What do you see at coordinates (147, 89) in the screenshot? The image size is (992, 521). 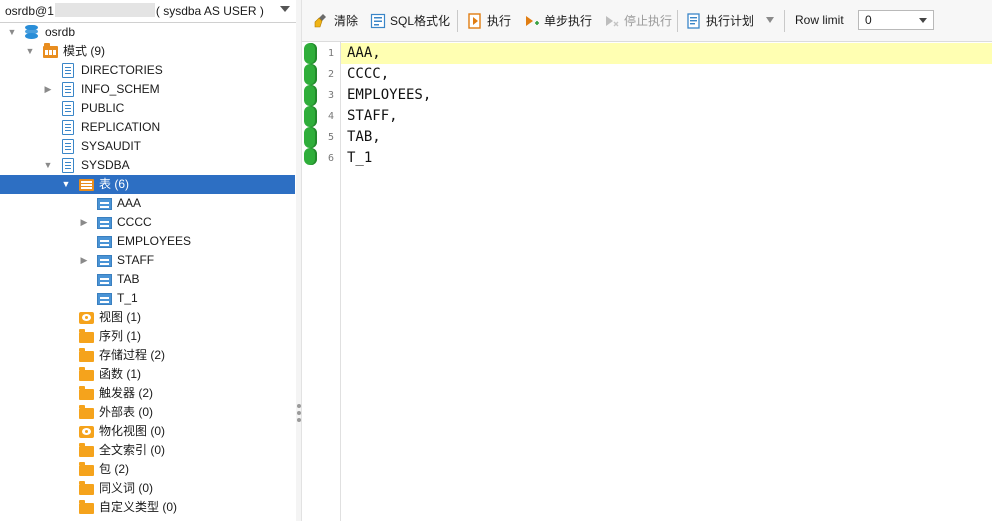 I see `tree-node-schema: ▶ INFO_SCHEM` at bounding box center [147, 89].